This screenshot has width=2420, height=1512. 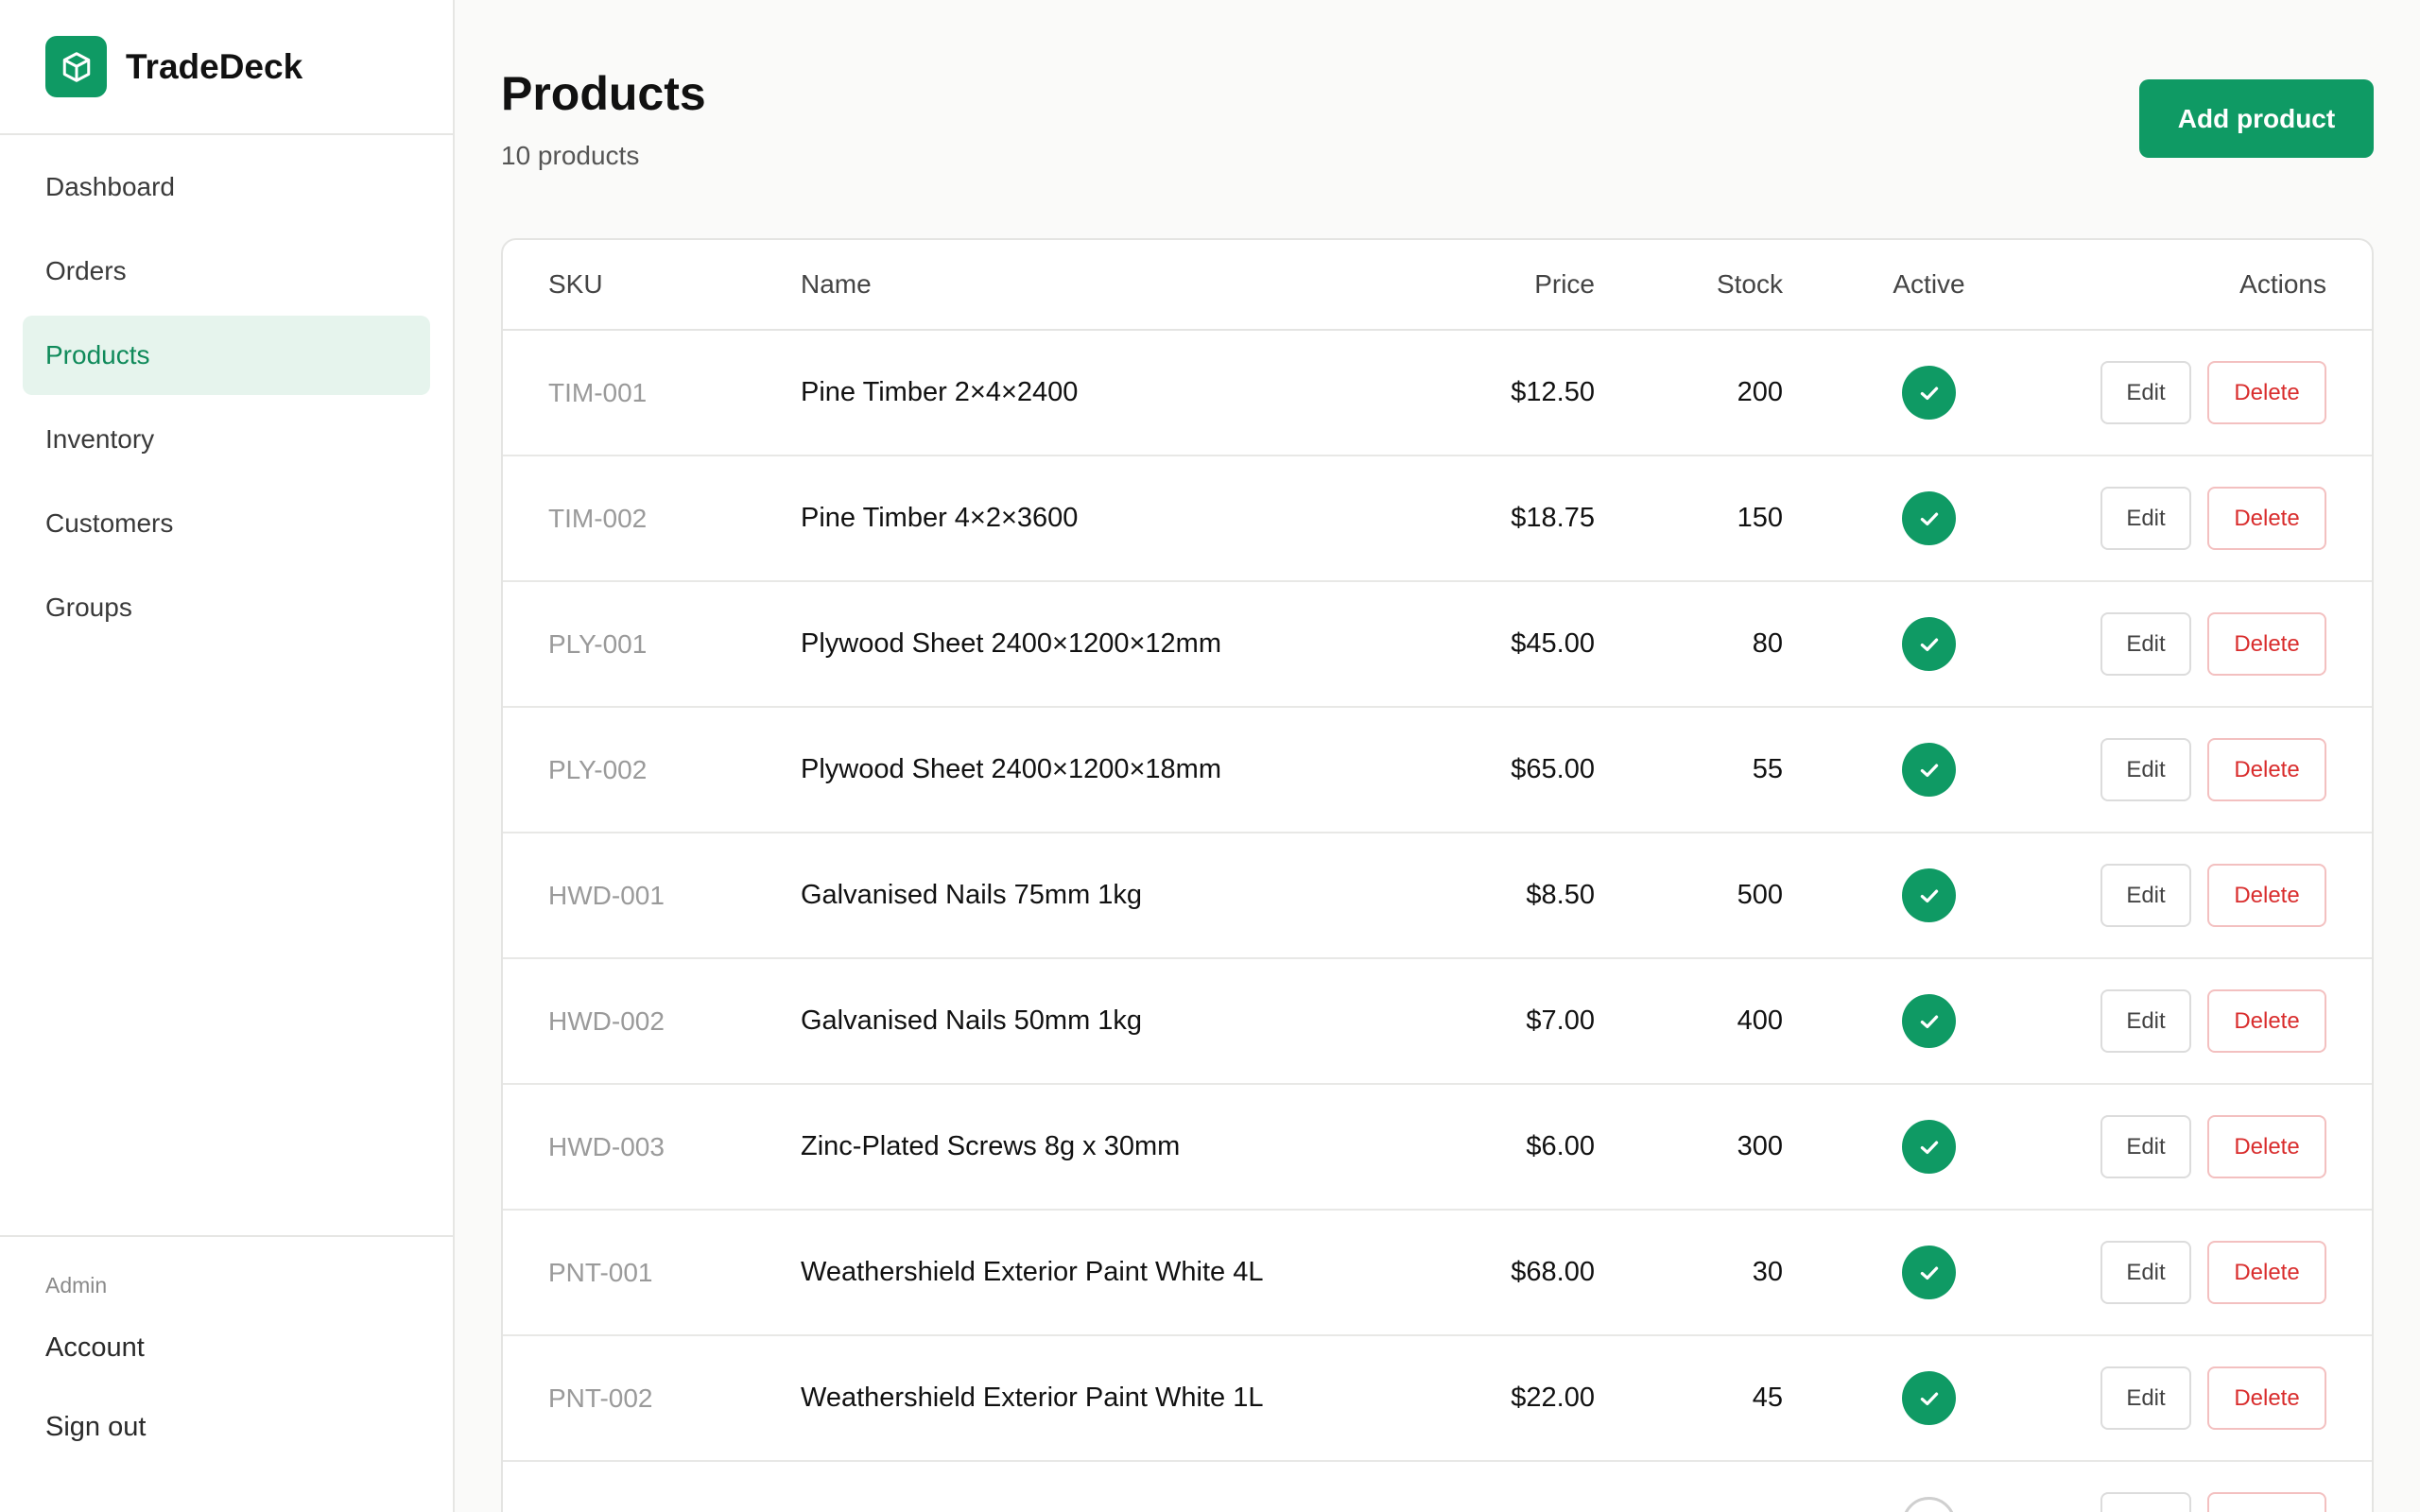 What do you see at coordinates (1011, 769) in the screenshot?
I see `row-name: Plywood Sheet 2400×1200×18mm` at bounding box center [1011, 769].